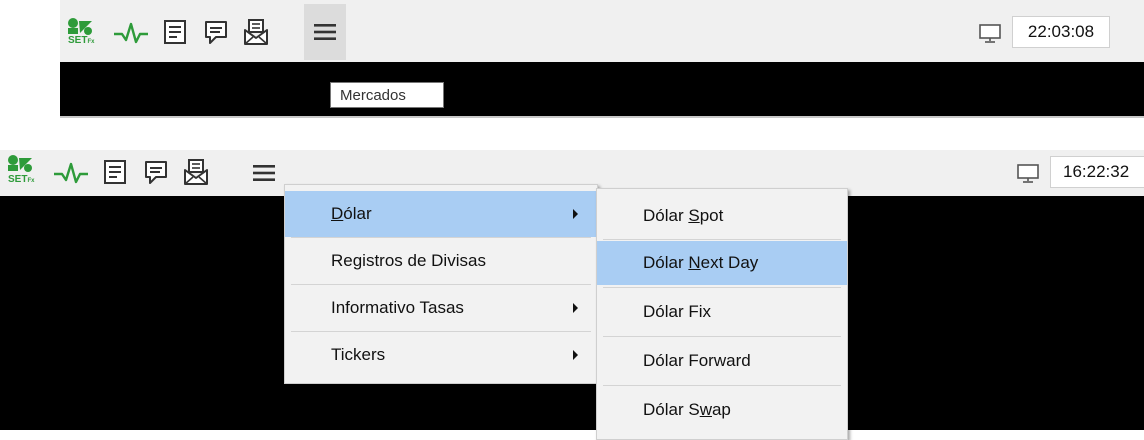 Image resolution: width=1144 pixels, height=440 pixels. What do you see at coordinates (602, 89) in the screenshot?
I see `top-content-area` at bounding box center [602, 89].